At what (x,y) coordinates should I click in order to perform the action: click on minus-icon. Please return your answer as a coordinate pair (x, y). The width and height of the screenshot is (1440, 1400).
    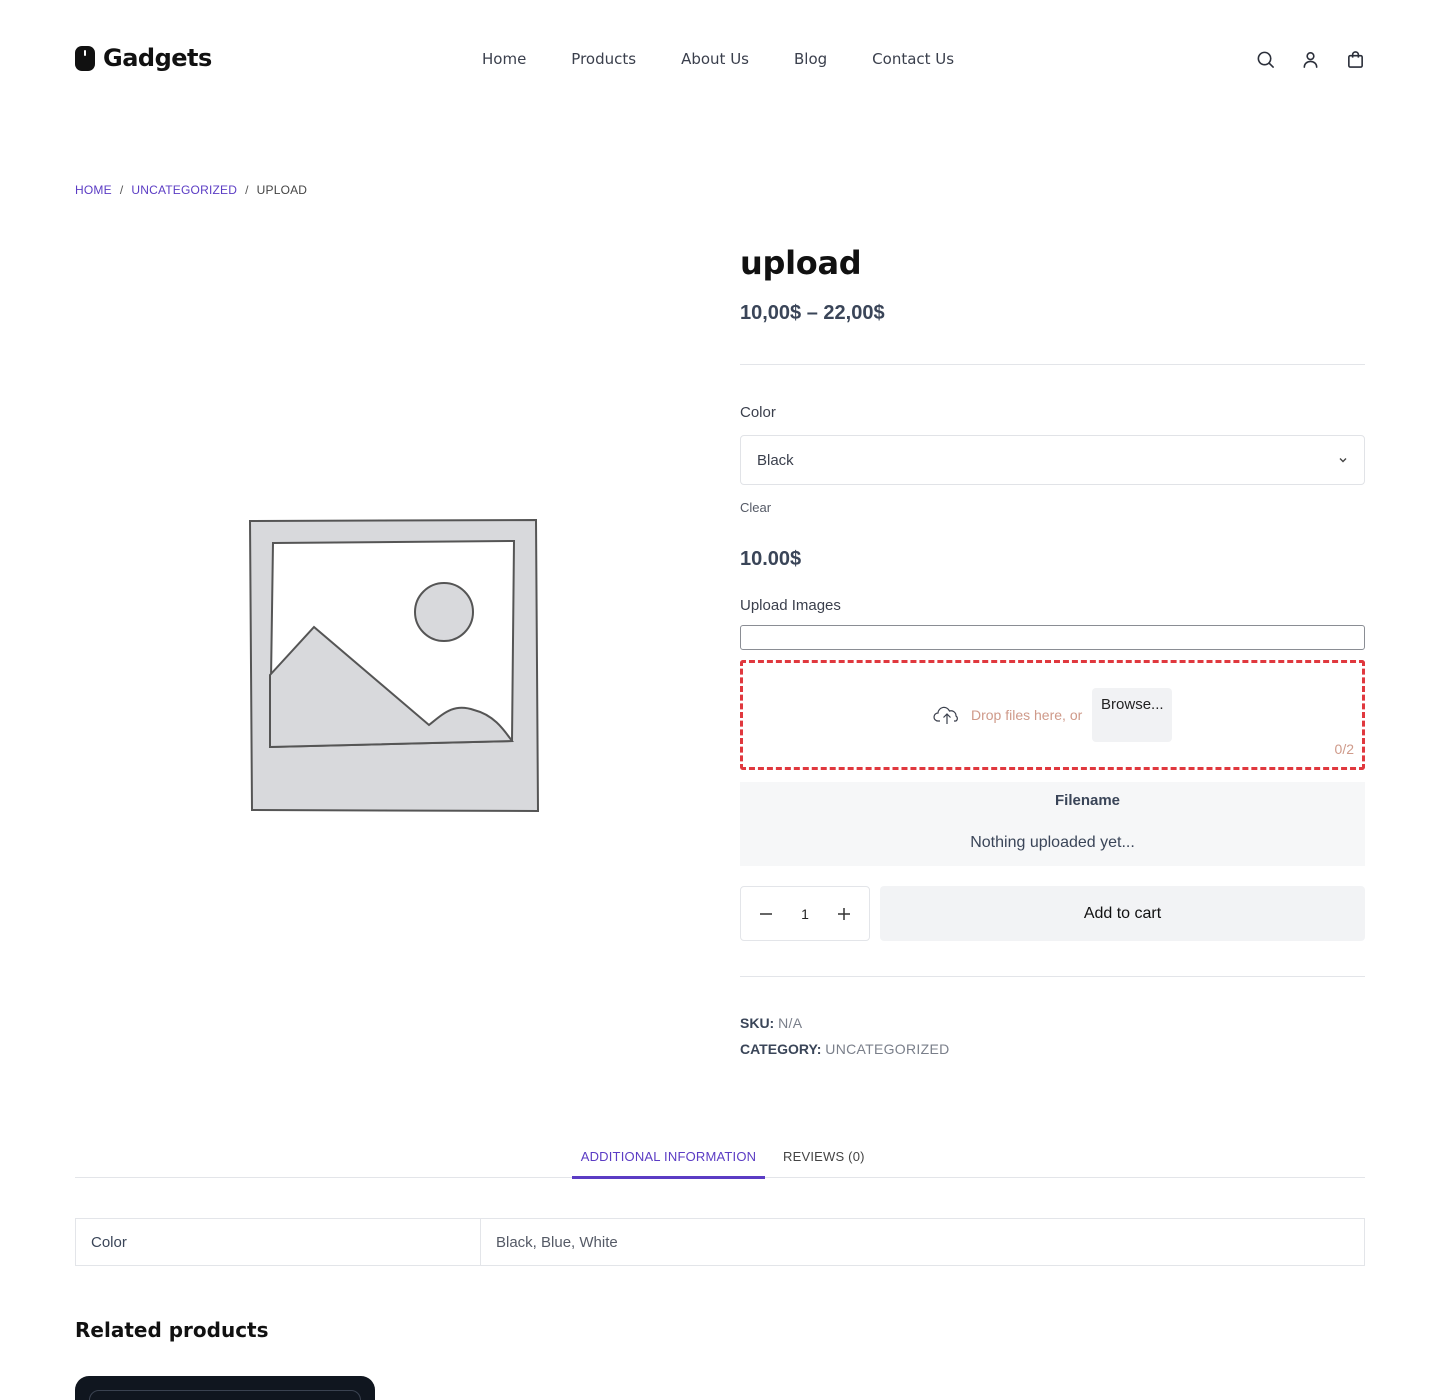
    Looking at the image, I should click on (766, 914).